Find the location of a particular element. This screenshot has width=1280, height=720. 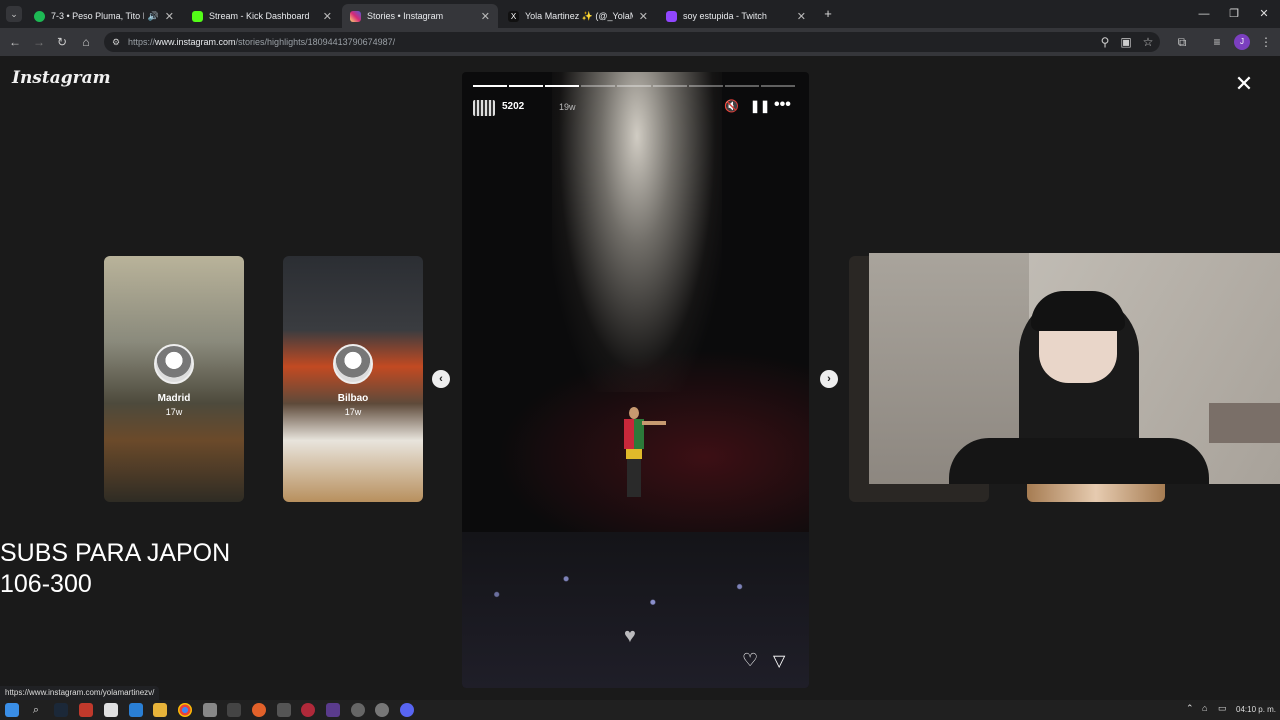

reload-icon: ↻ is located at coordinates (62, 42).